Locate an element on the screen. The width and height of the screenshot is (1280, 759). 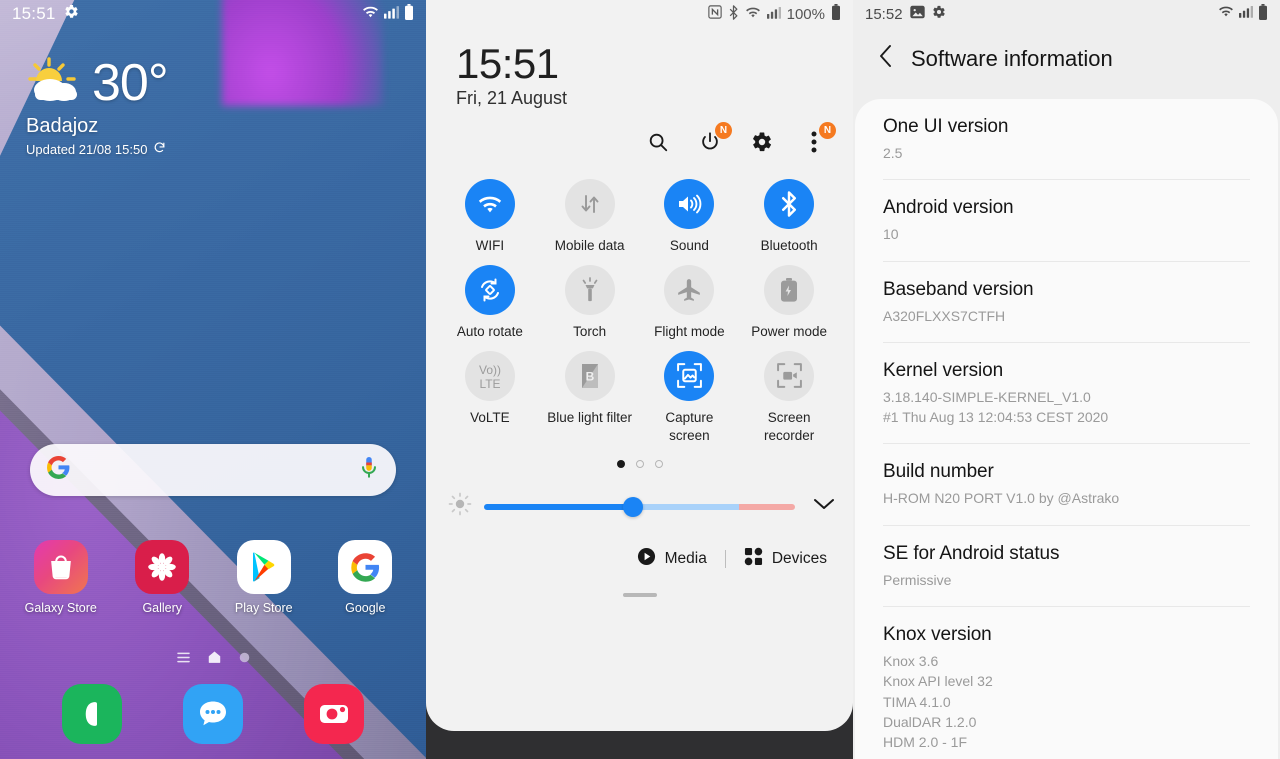
microphone-icon is located at coordinates (369, 470).